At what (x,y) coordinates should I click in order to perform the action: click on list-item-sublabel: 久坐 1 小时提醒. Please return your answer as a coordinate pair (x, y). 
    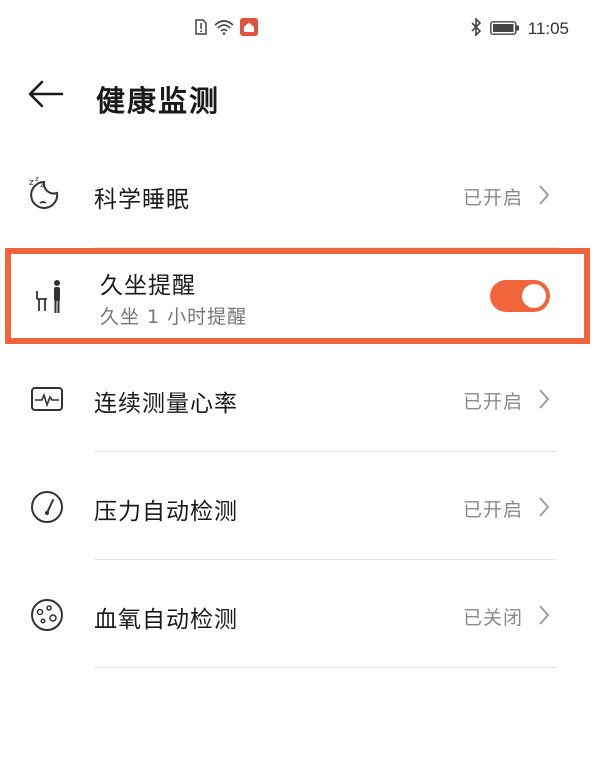
    Looking at the image, I should click on (174, 317).